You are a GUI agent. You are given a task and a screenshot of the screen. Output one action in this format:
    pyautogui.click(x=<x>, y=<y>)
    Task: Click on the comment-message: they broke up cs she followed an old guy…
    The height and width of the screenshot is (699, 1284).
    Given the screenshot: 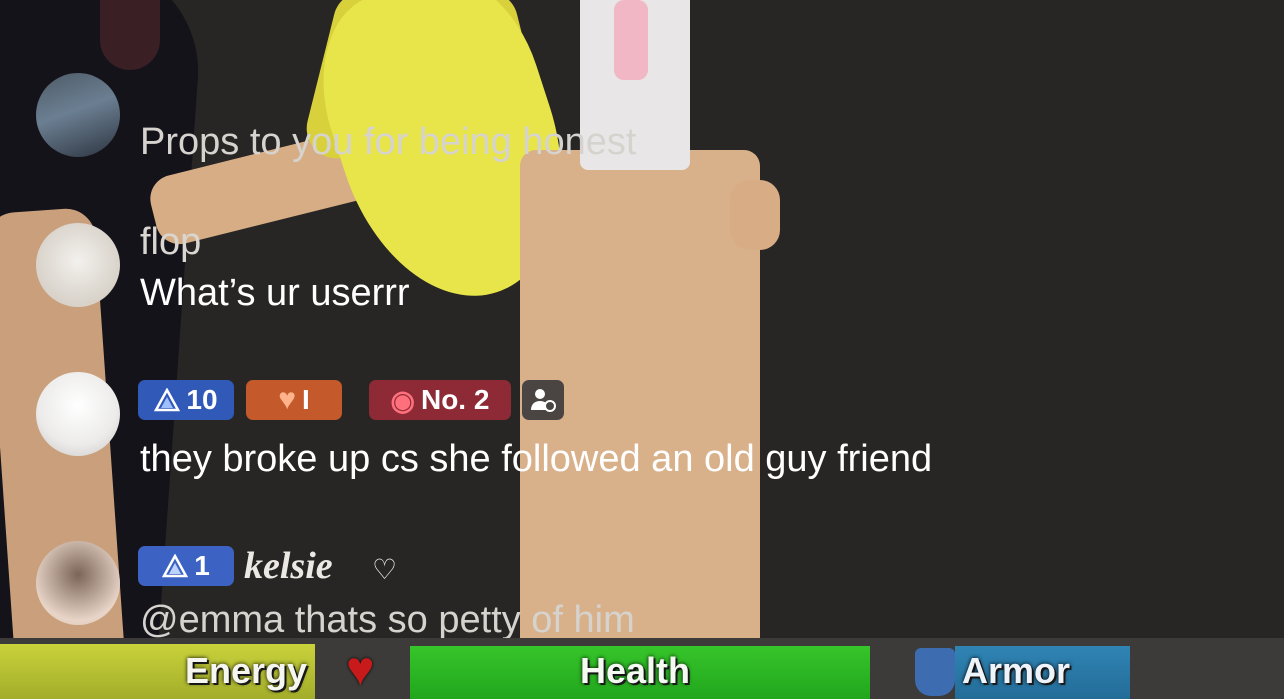 What is the action you would take?
    pyautogui.click(x=536, y=459)
    